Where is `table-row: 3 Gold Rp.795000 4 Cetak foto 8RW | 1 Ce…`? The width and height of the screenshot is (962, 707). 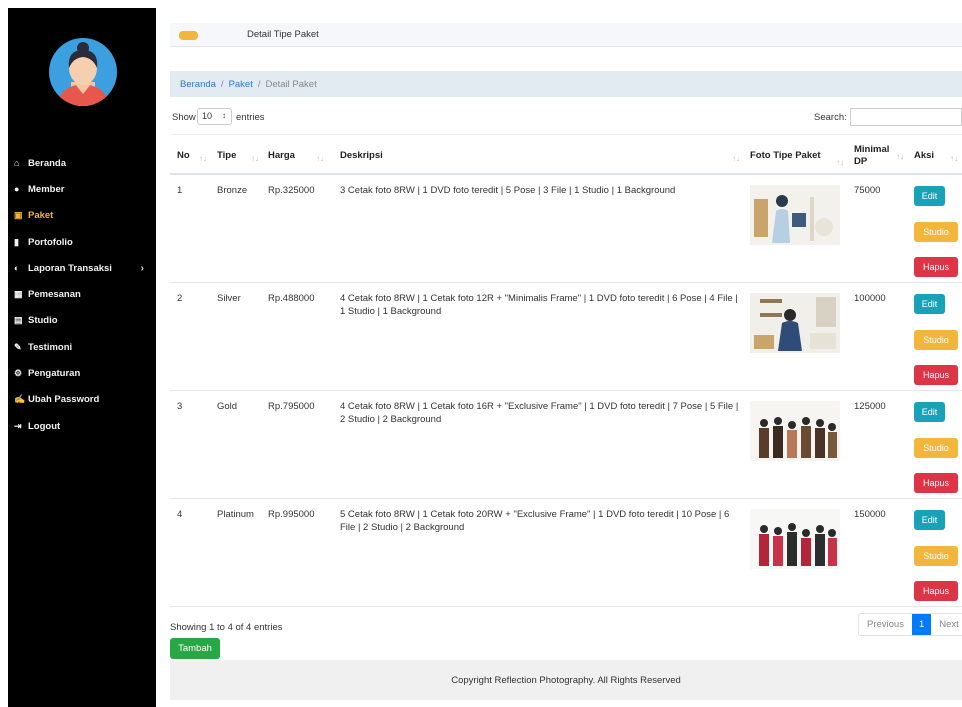 table-row: 3 Gold Rp.795000 4 Cetak foto 8RW | 1 Ce… is located at coordinates (566, 445).